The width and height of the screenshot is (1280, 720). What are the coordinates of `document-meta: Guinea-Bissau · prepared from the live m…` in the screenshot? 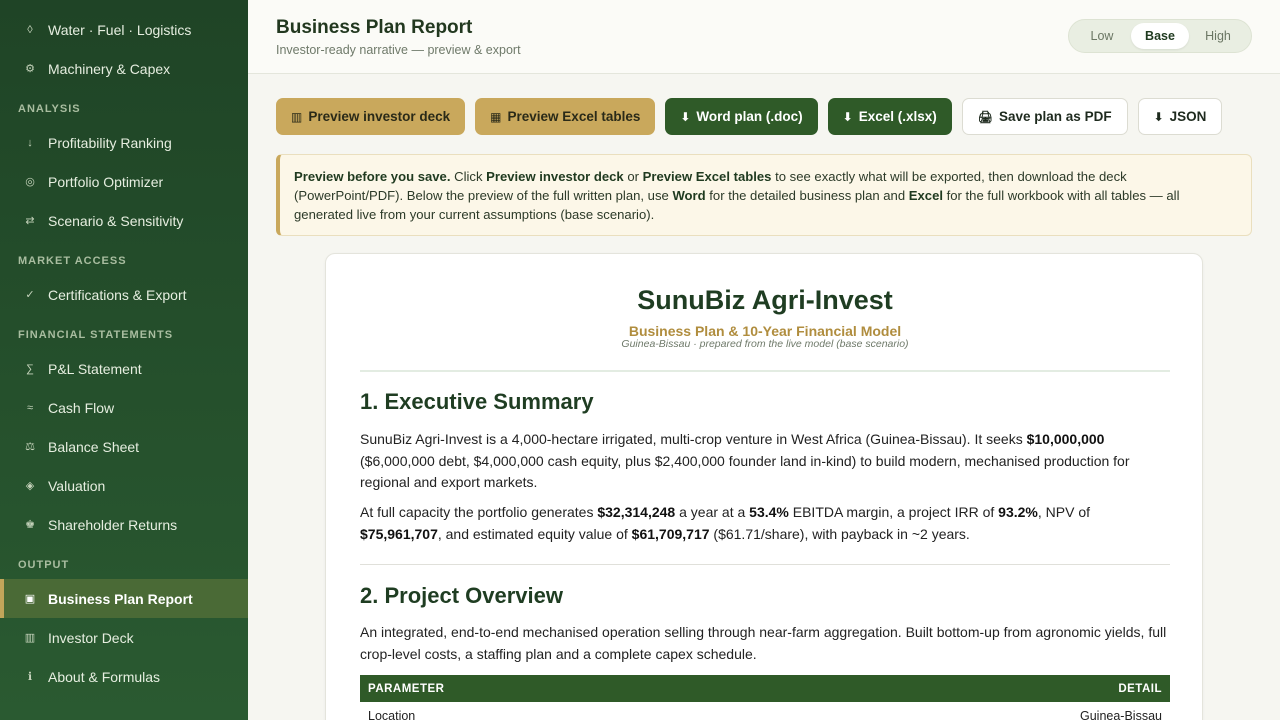 It's located at (765, 344).